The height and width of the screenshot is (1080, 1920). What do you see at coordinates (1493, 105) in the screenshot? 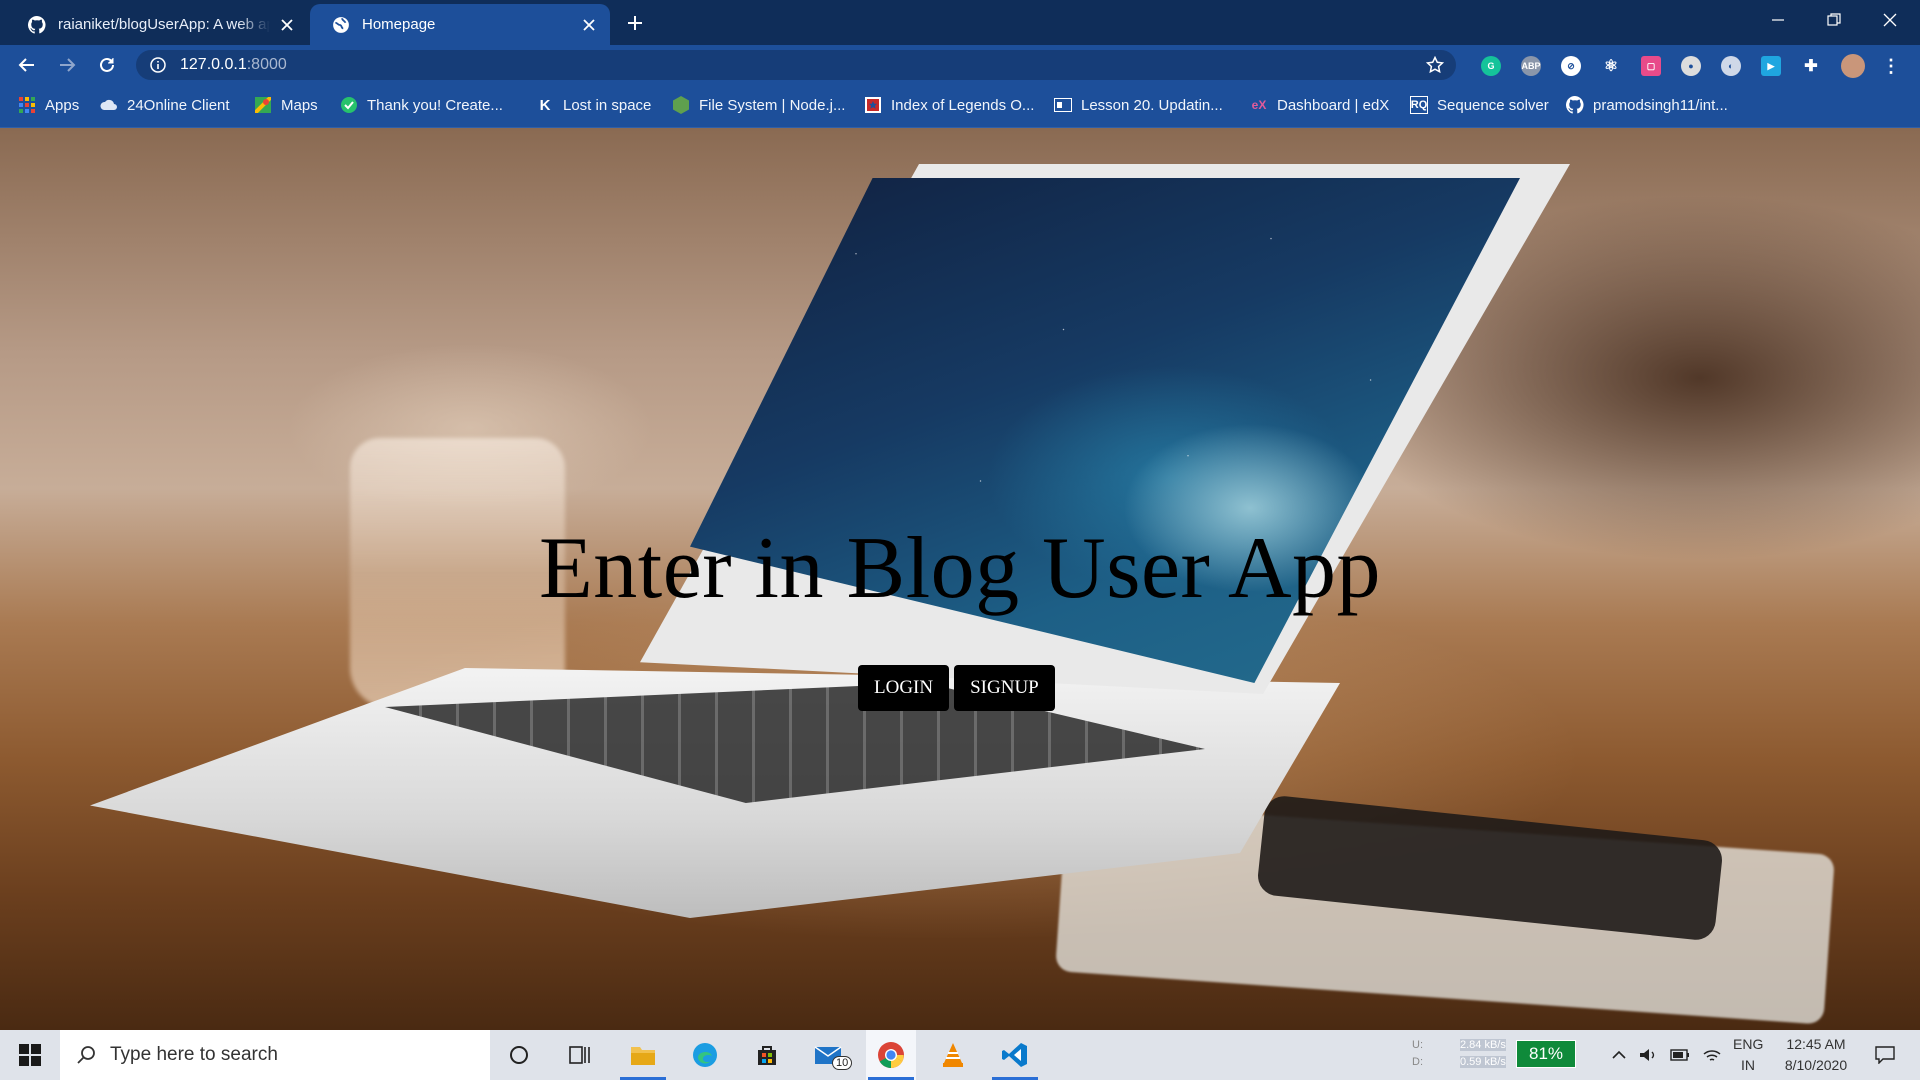
I see `bookmark-label: Sequence solver` at bounding box center [1493, 105].